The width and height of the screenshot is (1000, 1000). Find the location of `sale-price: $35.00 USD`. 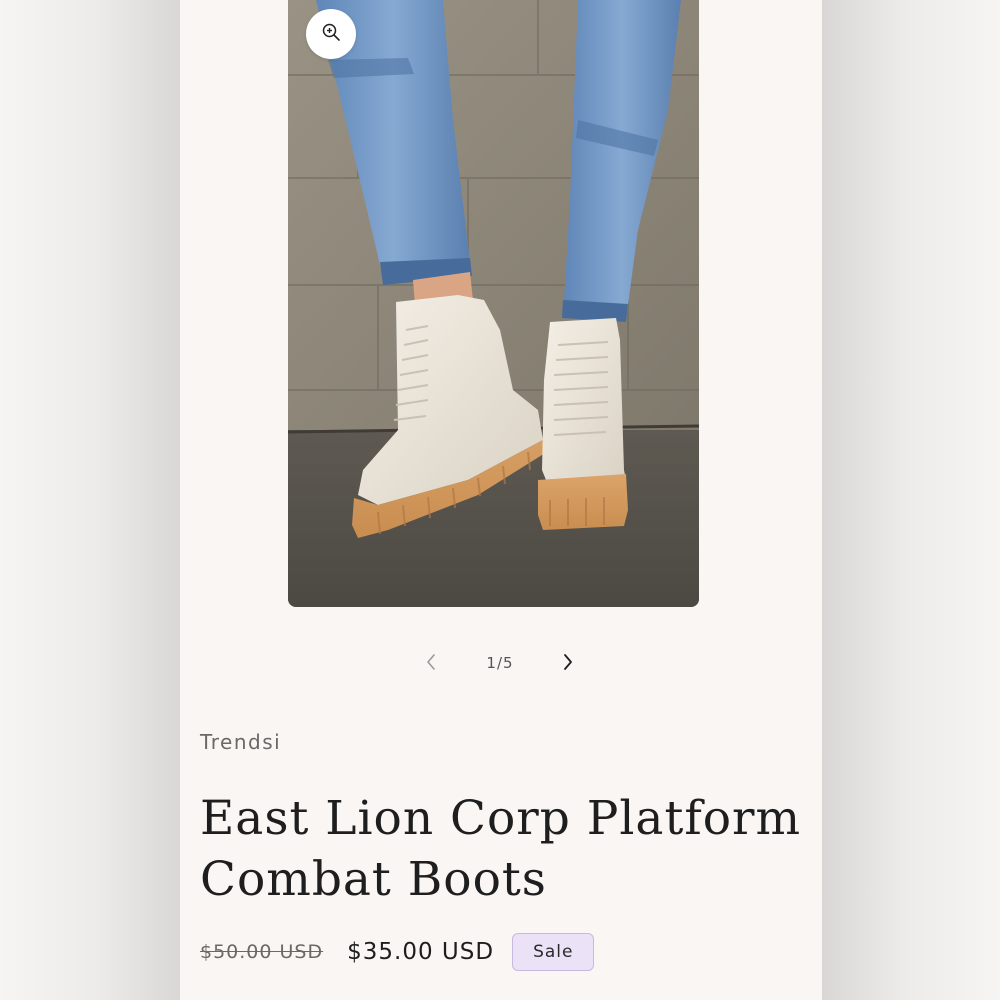

sale-price: $35.00 USD is located at coordinates (421, 952).